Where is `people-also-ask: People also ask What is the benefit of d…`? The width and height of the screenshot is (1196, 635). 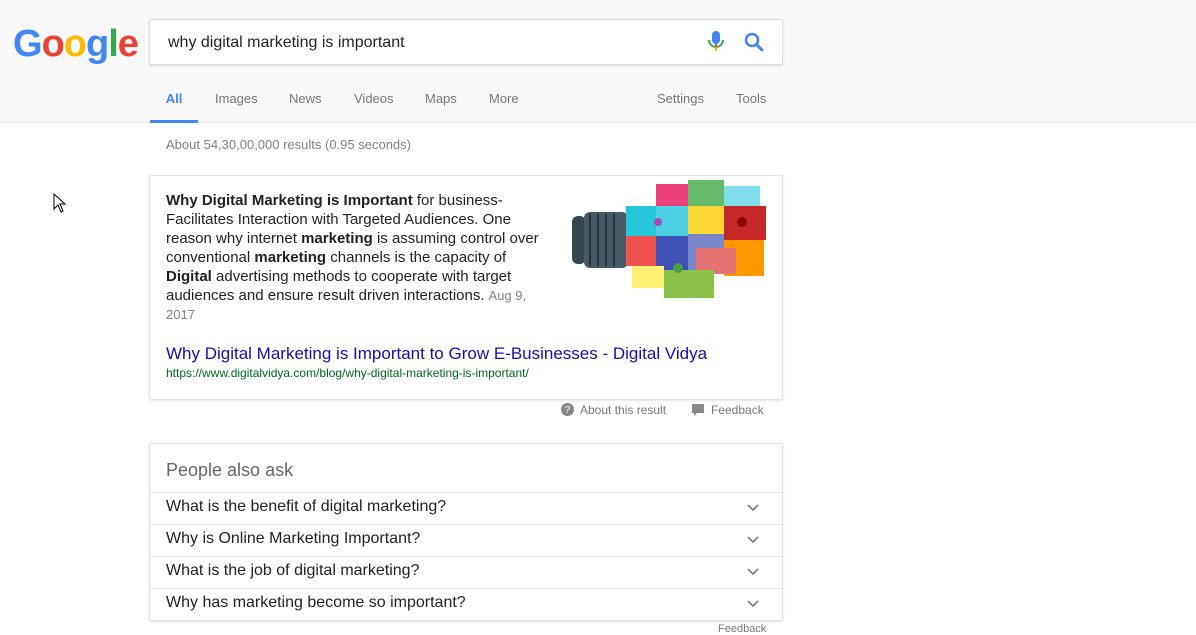
people-also-ask: People also ask What is the benefit of d… is located at coordinates (466, 532).